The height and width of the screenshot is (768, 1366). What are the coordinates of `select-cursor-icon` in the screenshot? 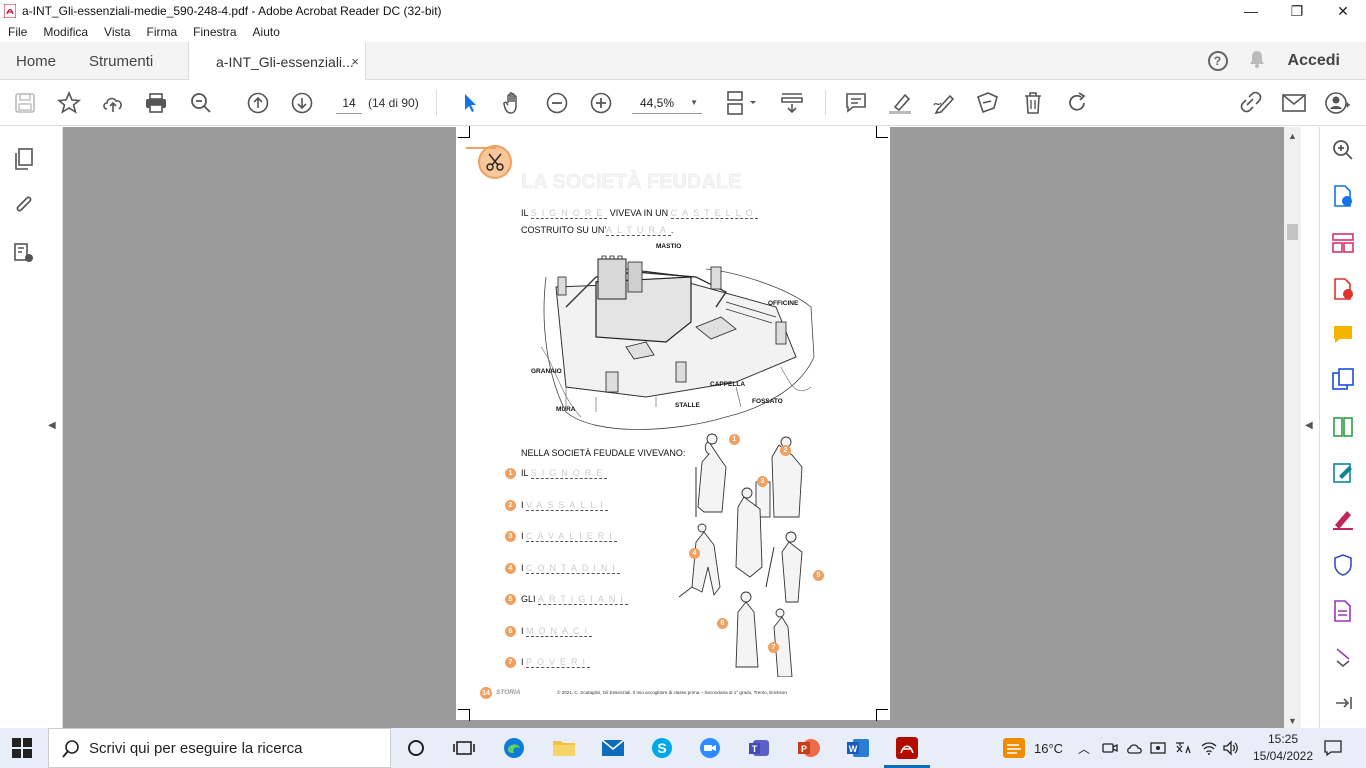 It's located at (469, 103).